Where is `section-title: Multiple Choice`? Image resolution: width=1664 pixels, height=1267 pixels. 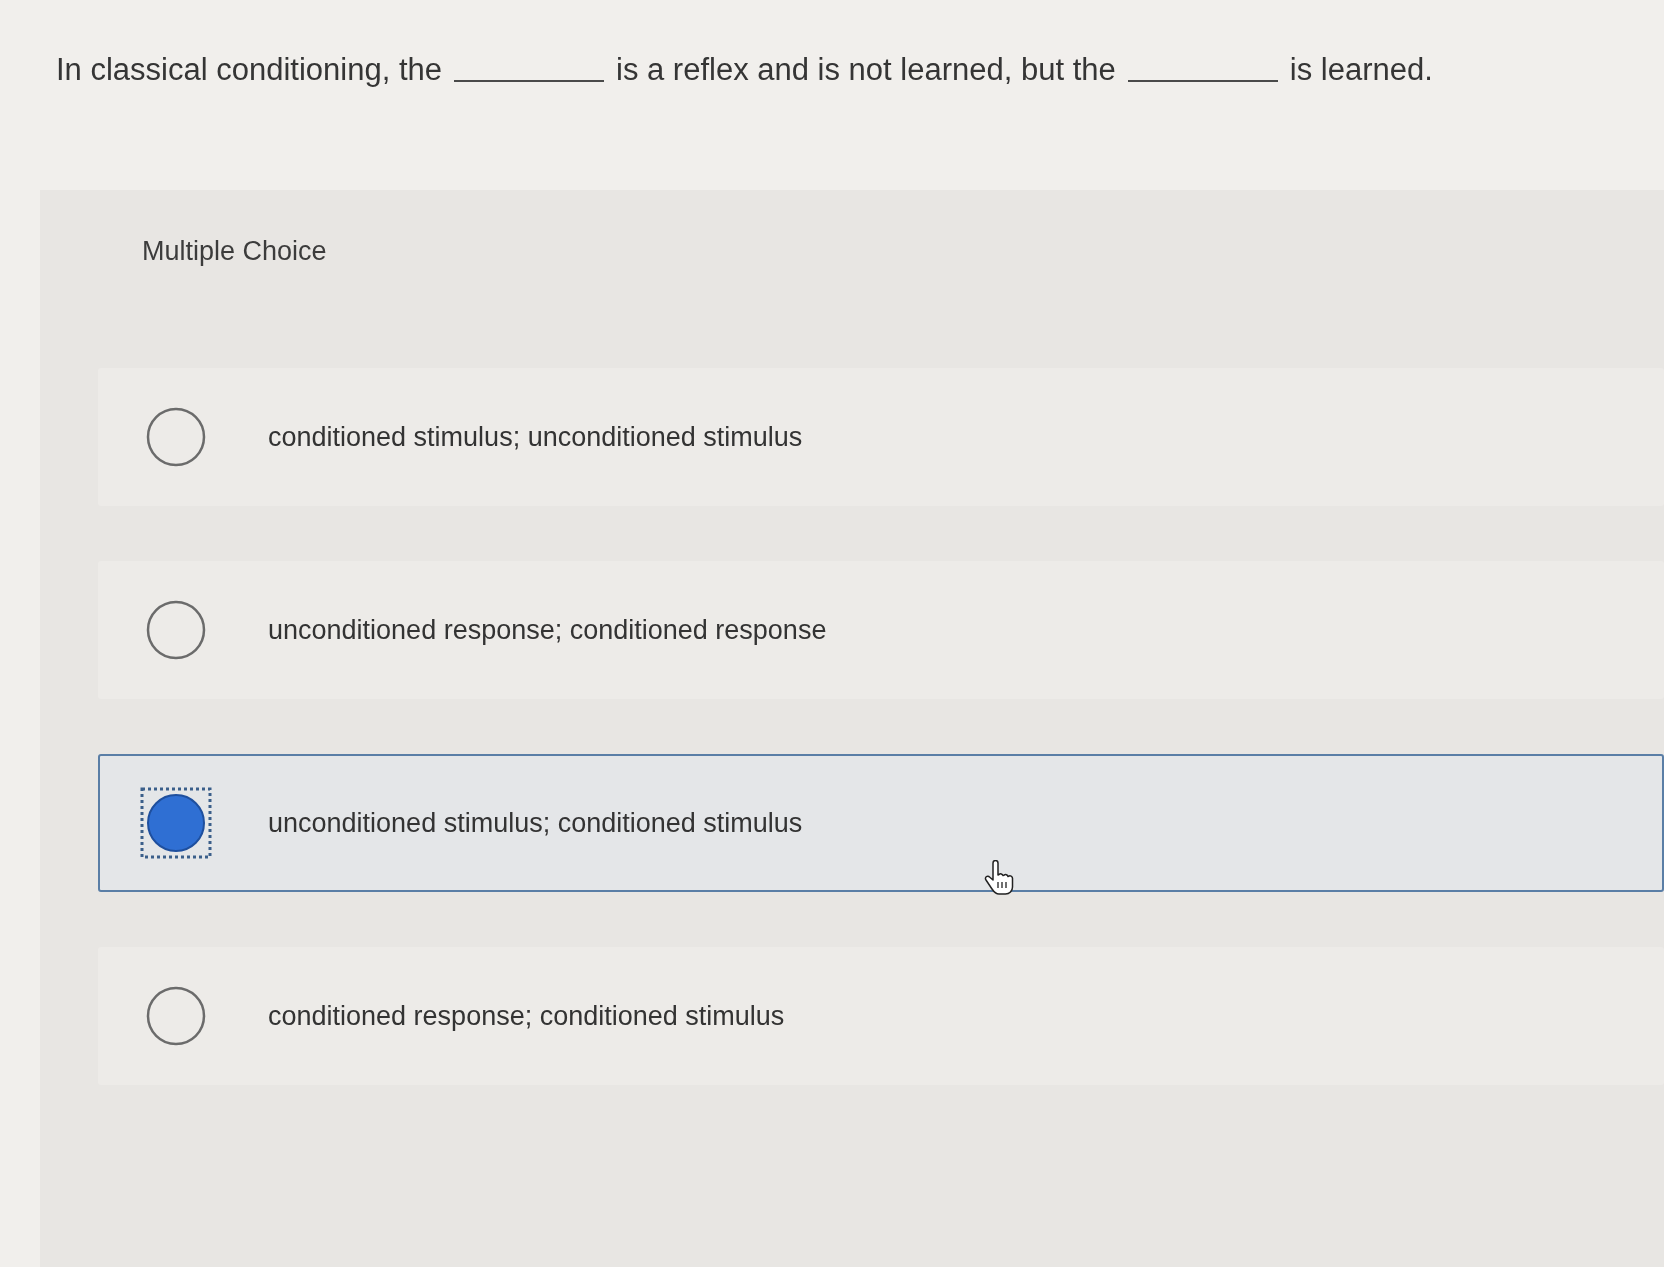 section-title: Multiple Choice is located at coordinates (234, 251).